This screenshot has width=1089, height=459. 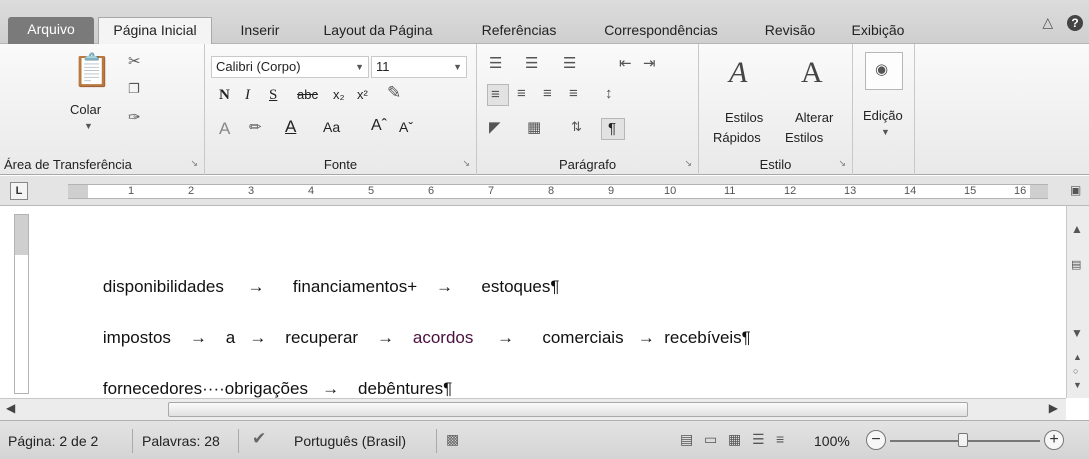 What do you see at coordinates (406, 127) in the screenshot?
I see `shrink-font-icon: Aˇ` at bounding box center [406, 127].